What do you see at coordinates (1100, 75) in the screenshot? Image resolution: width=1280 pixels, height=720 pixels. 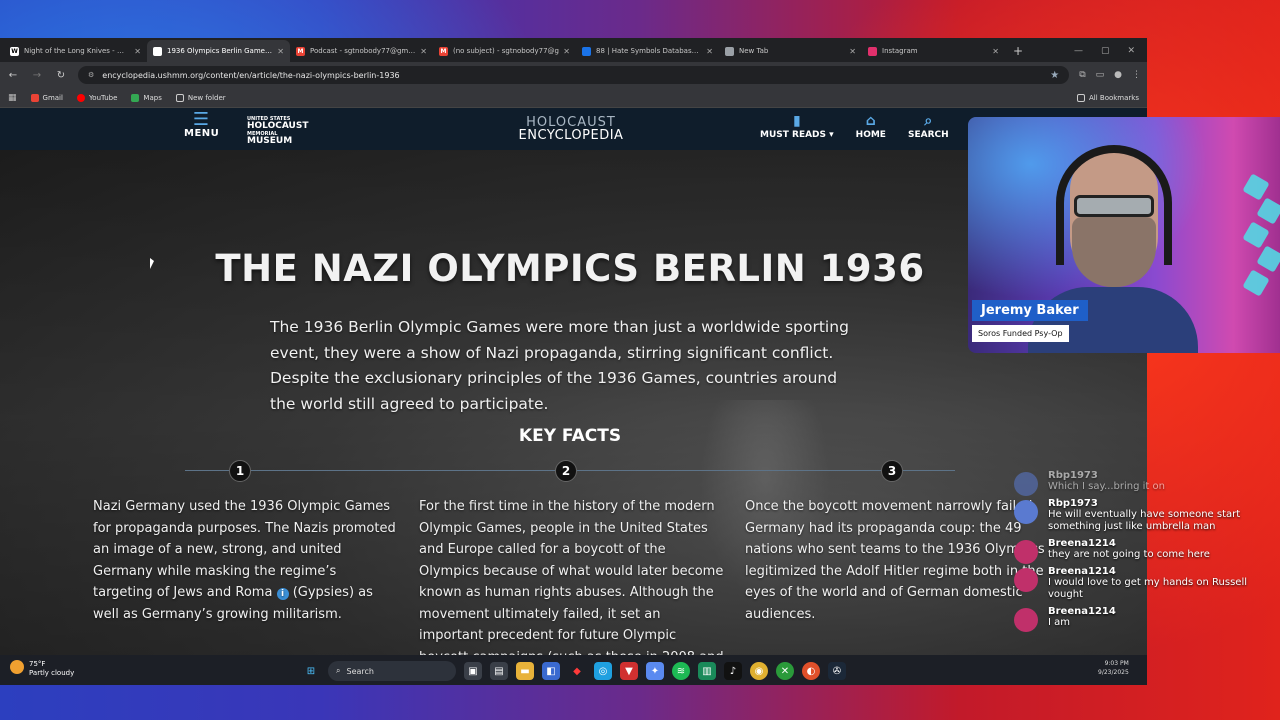 I see `cast-icon: ▭` at bounding box center [1100, 75].